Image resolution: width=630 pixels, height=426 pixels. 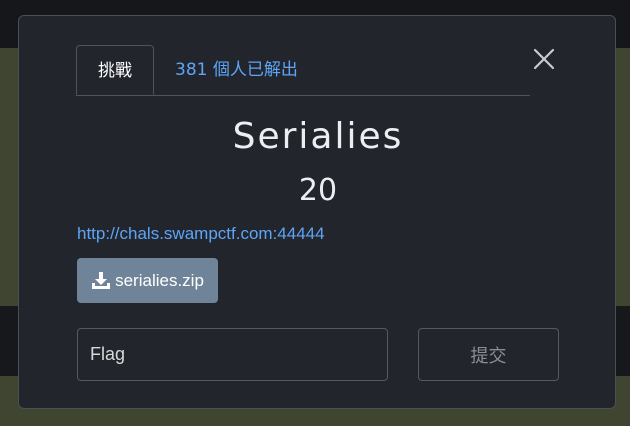 I want to click on modal-tabs: 挑戰 381 個人已解出, so click(x=303, y=70).